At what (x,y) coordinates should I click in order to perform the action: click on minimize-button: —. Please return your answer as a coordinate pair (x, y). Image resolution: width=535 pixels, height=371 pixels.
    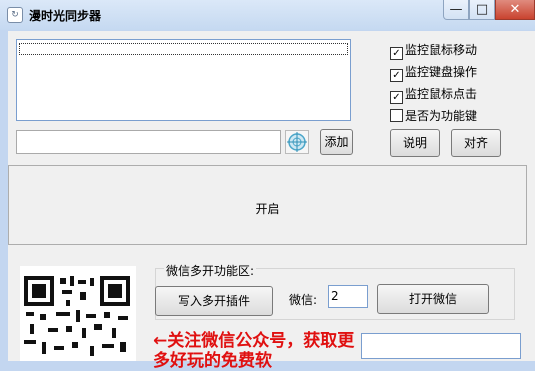
    Looking at the image, I should click on (456, 10).